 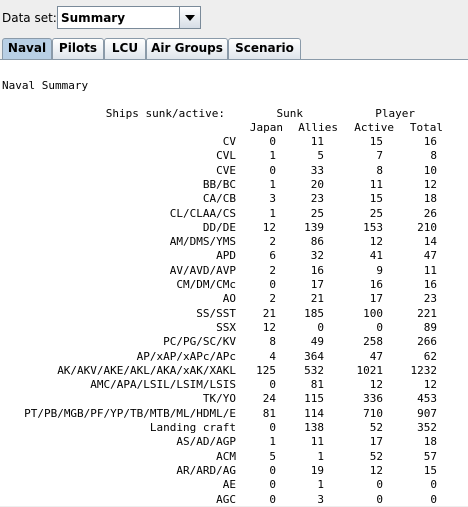 I want to click on table-row: ACM 5 1 52 57, so click(x=234, y=457).